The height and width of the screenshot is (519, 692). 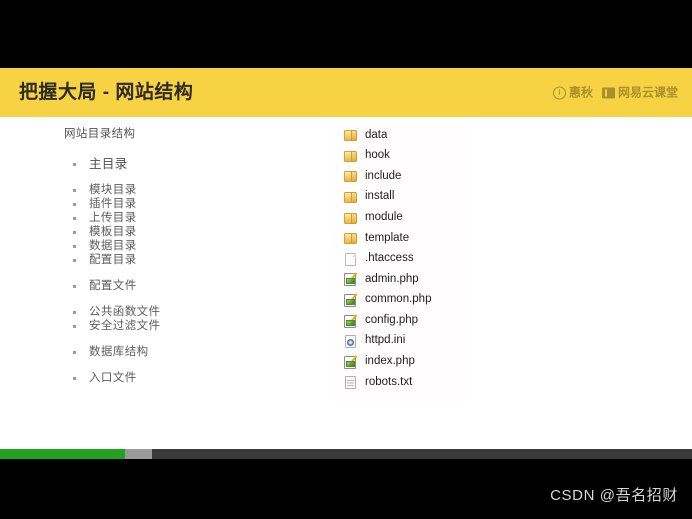 I want to click on progress-played, so click(x=62, y=454).